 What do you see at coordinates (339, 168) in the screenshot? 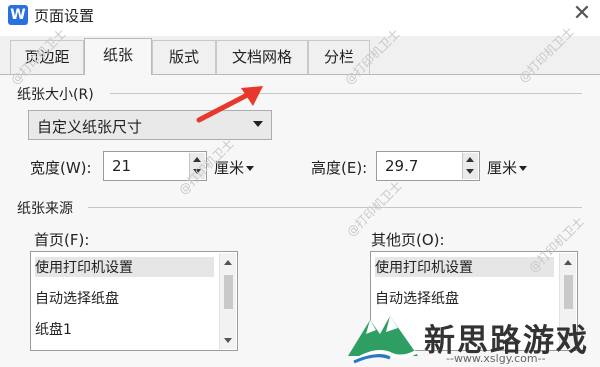
I see `height-label: 高度(E):` at bounding box center [339, 168].